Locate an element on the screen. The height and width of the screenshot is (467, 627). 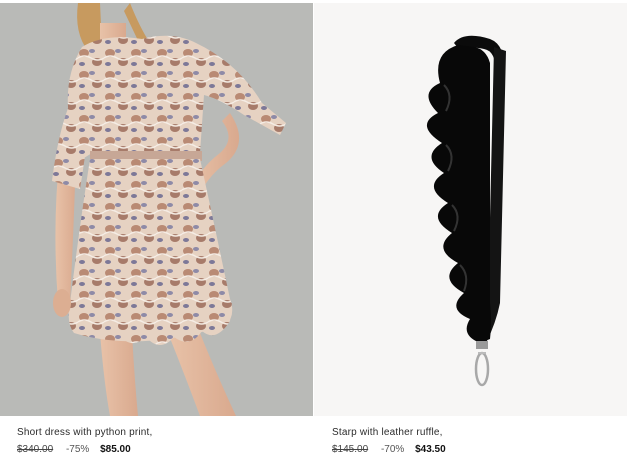
product-title: Starp with leather ruffle, is located at coordinates (387, 432).